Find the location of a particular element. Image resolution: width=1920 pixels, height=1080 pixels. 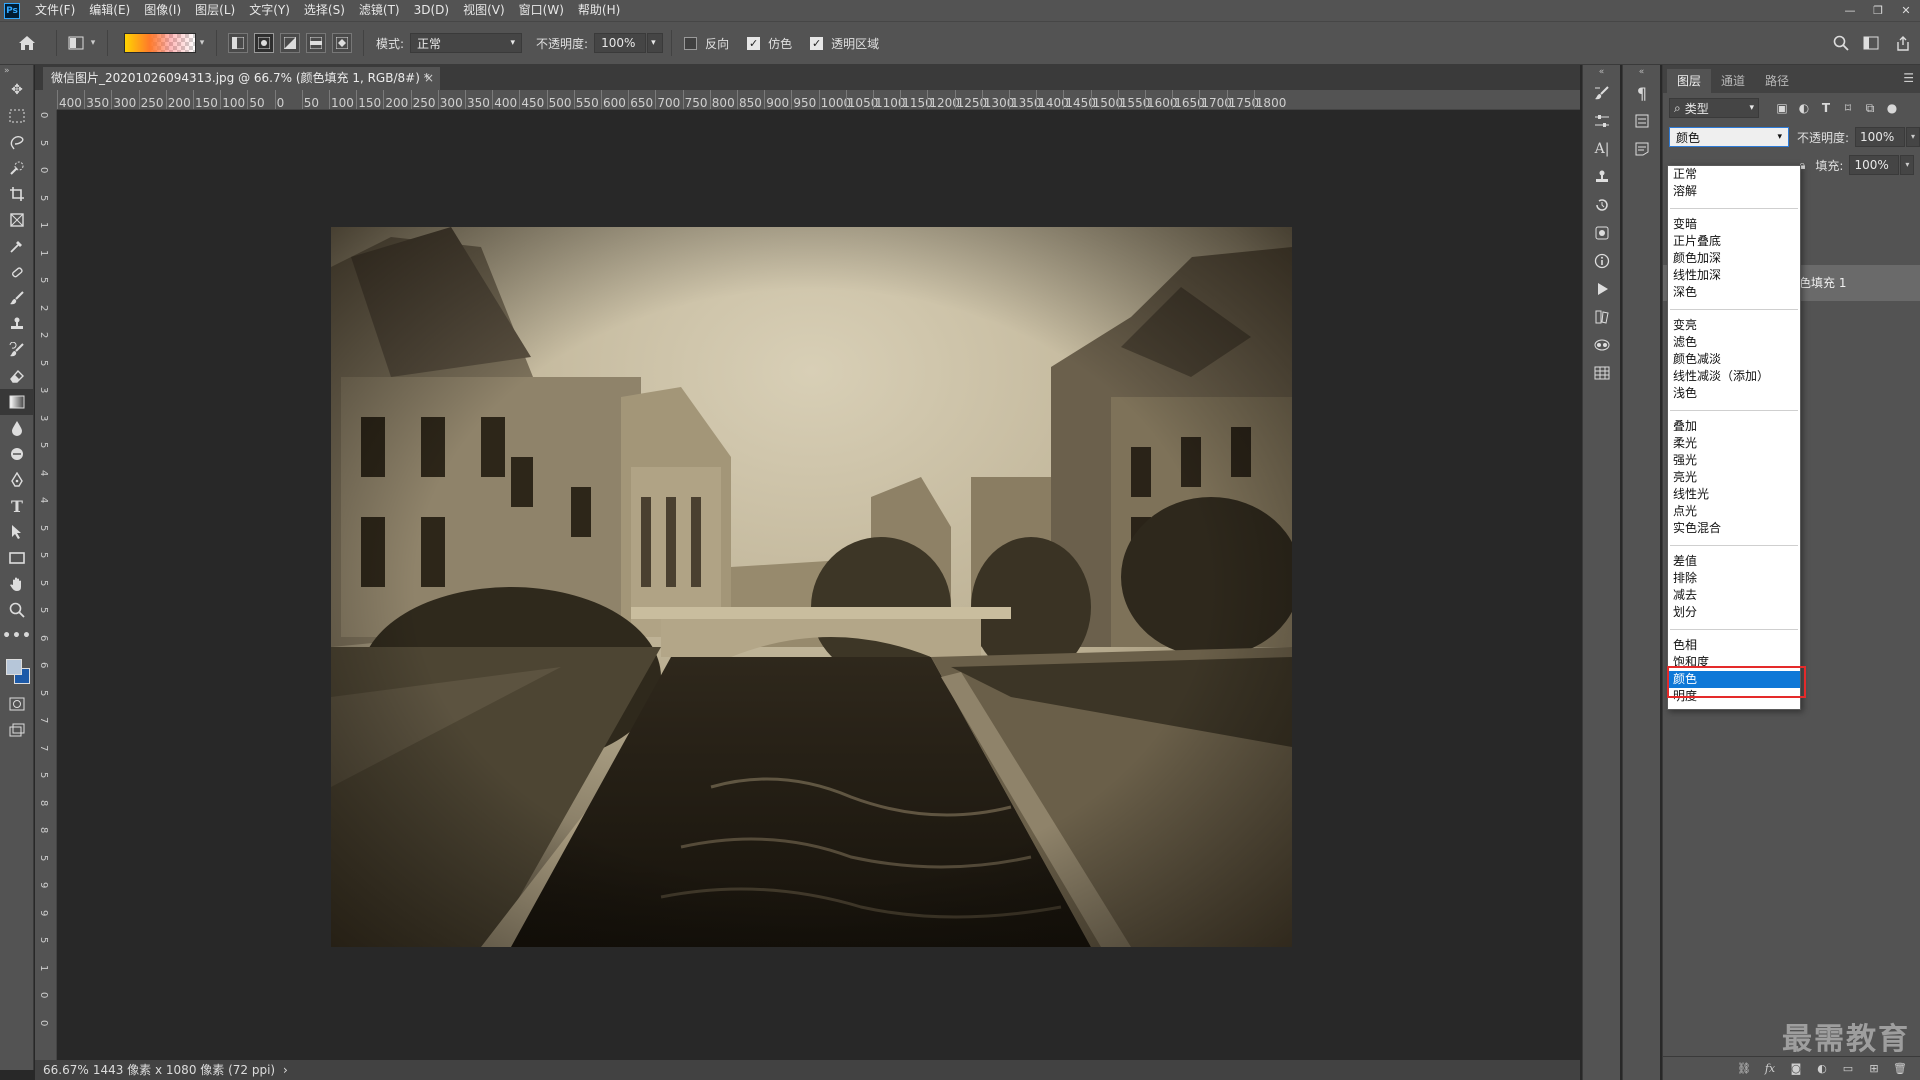

gradient-tool-preset-icon is located at coordinates (76, 43).